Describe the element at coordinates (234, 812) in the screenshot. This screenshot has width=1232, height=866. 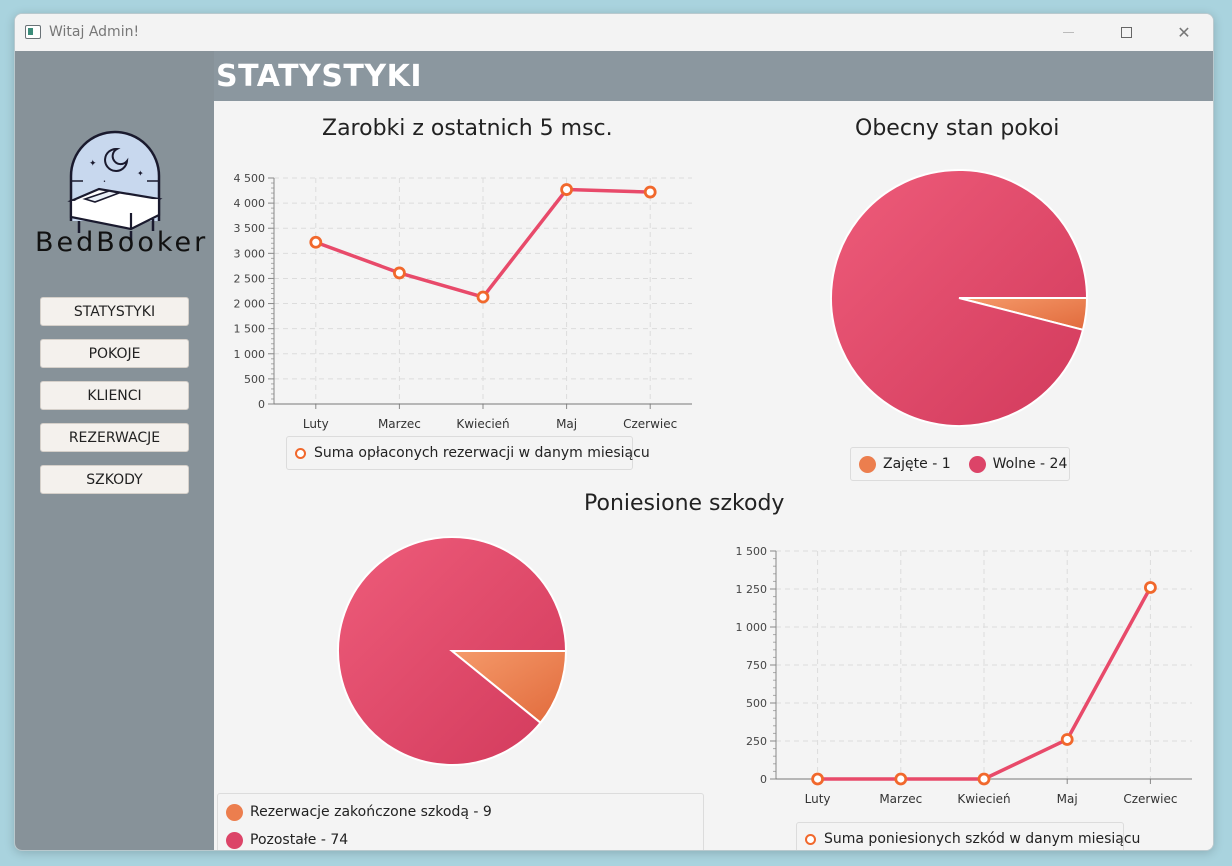
I see `szkoda-swatch-icon` at that location.